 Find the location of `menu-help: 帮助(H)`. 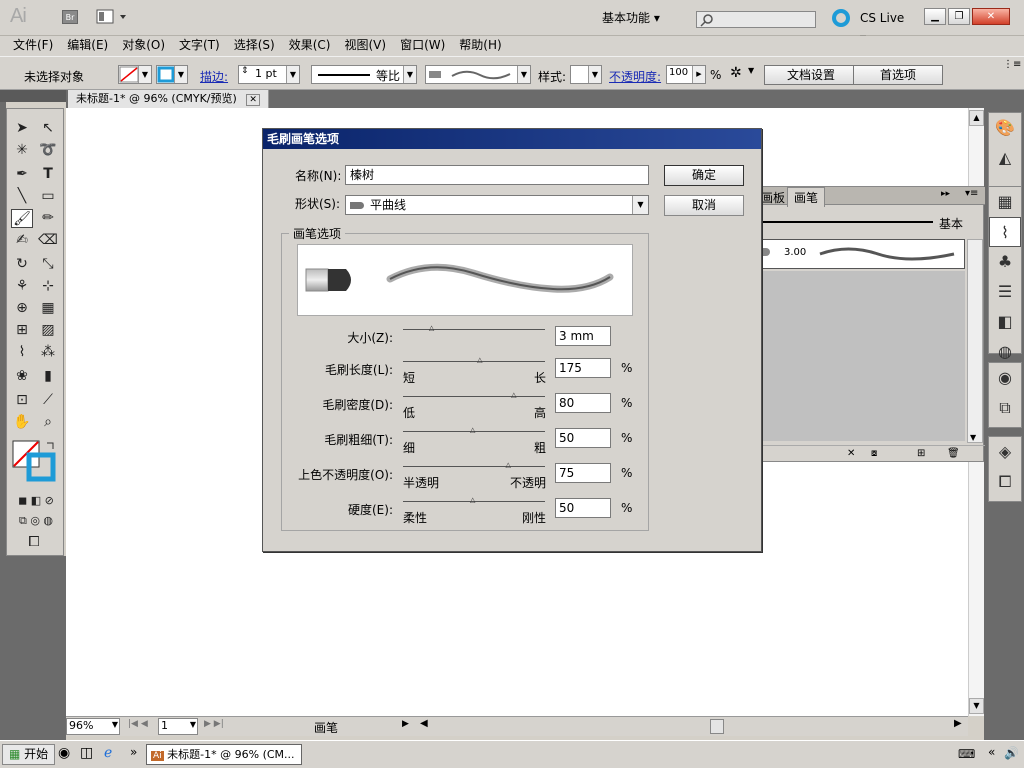

menu-help: 帮助(H) is located at coordinates (480, 46).